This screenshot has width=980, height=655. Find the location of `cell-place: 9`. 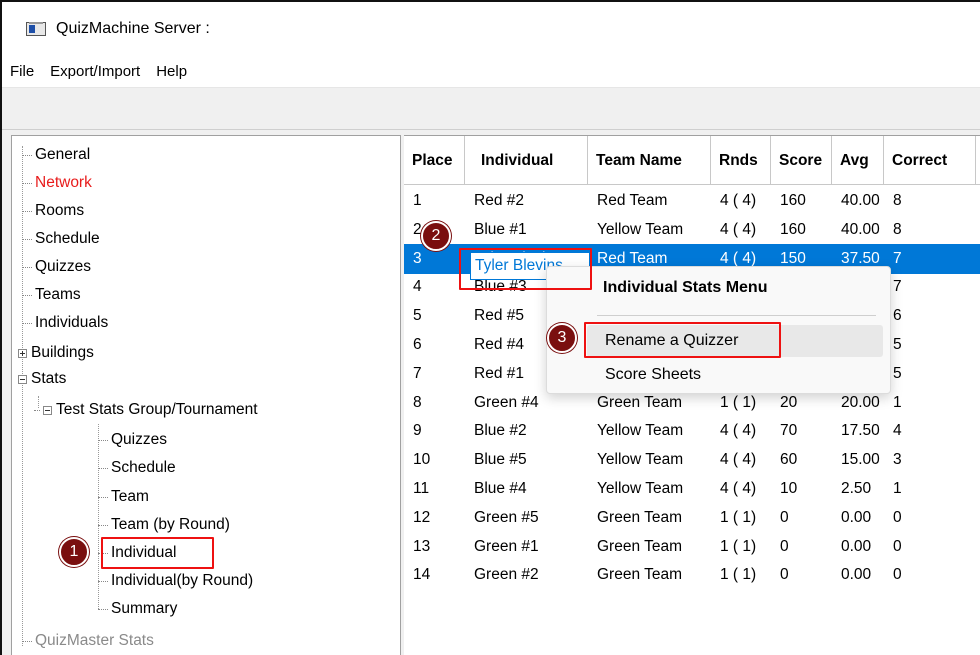

cell-place: 9 is located at coordinates (417, 431).